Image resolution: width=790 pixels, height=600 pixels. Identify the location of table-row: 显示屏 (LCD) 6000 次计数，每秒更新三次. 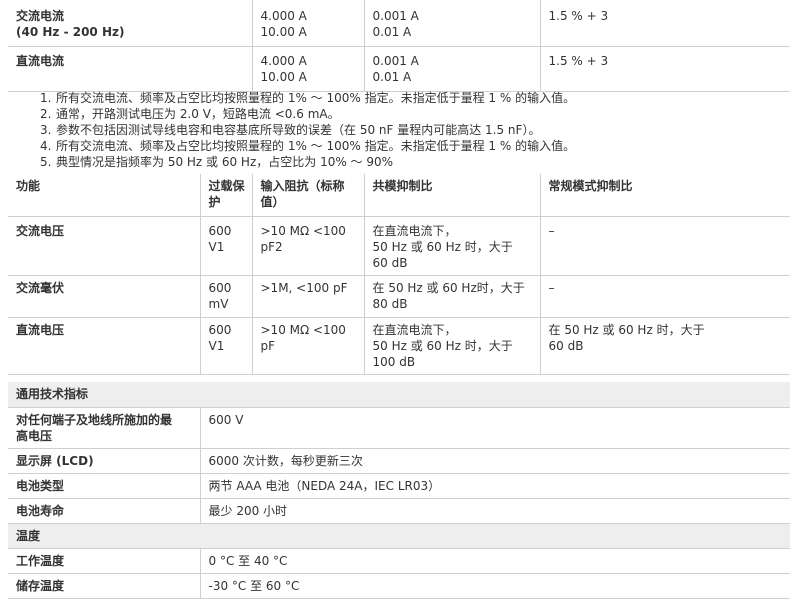
(399, 461).